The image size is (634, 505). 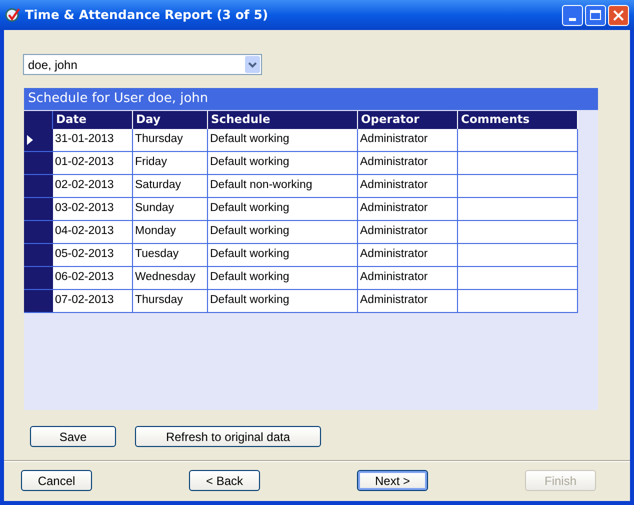 I want to click on minimize-button, so click(x=572, y=15).